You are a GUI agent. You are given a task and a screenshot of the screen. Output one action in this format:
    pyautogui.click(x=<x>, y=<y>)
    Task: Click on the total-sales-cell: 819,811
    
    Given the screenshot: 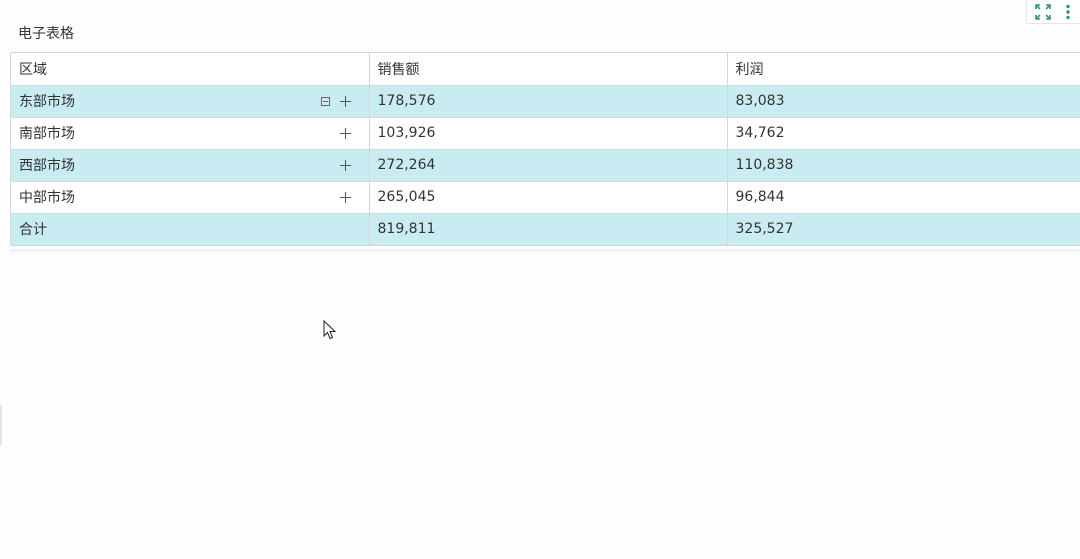 What is the action you would take?
    pyautogui.click(x=548, y=229)
    